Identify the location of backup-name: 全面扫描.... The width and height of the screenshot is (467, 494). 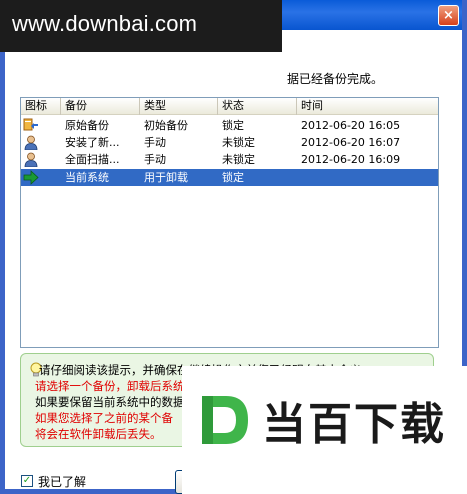
(92, 159).